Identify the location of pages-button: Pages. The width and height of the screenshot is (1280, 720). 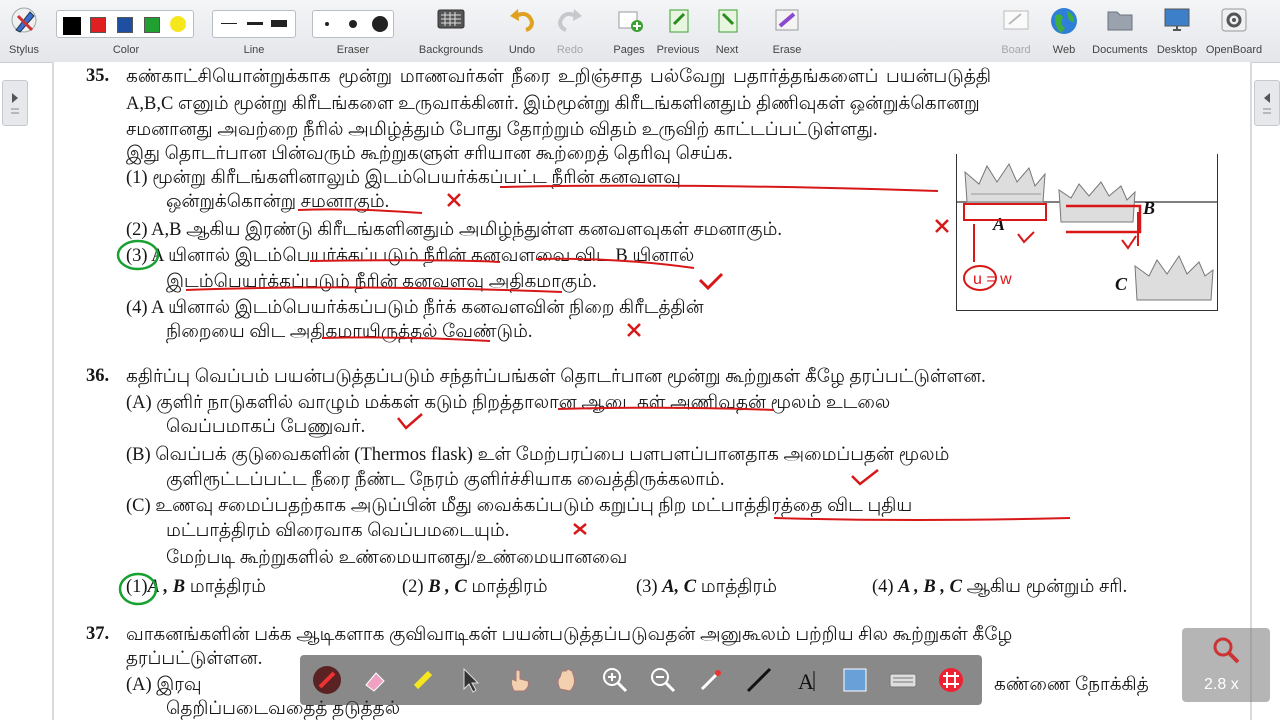
(629, 31).